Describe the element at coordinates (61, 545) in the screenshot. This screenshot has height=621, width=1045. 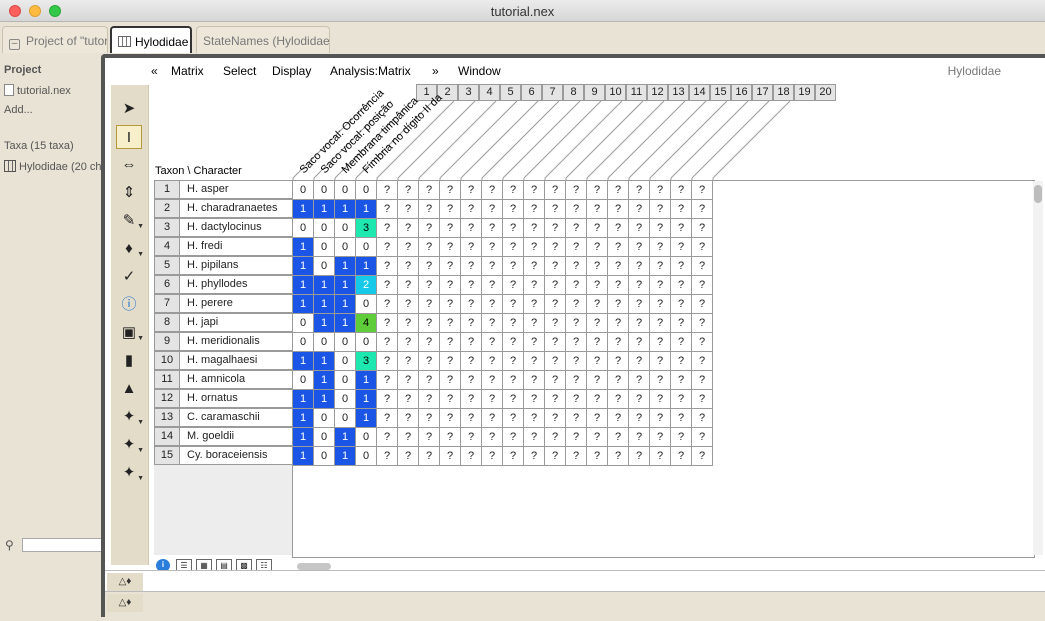
I see `search-input` at that location.